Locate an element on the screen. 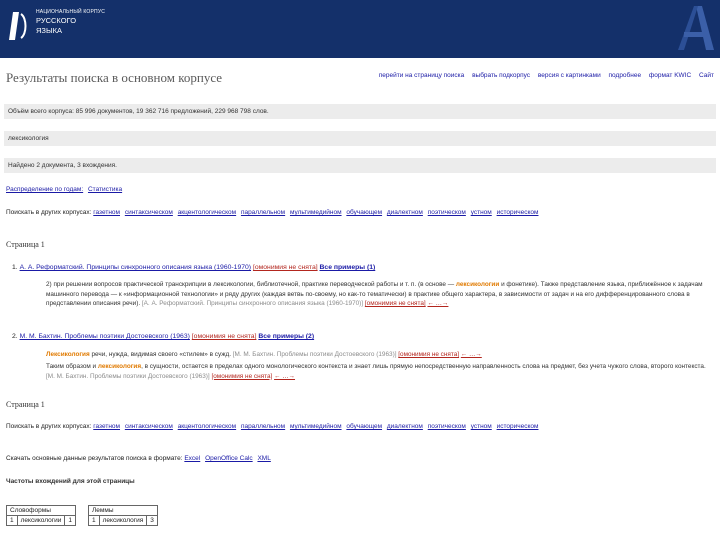 This screenshot has height=540, width=720. wordform-cell: лексикологии is located at coordinates (41, 520).